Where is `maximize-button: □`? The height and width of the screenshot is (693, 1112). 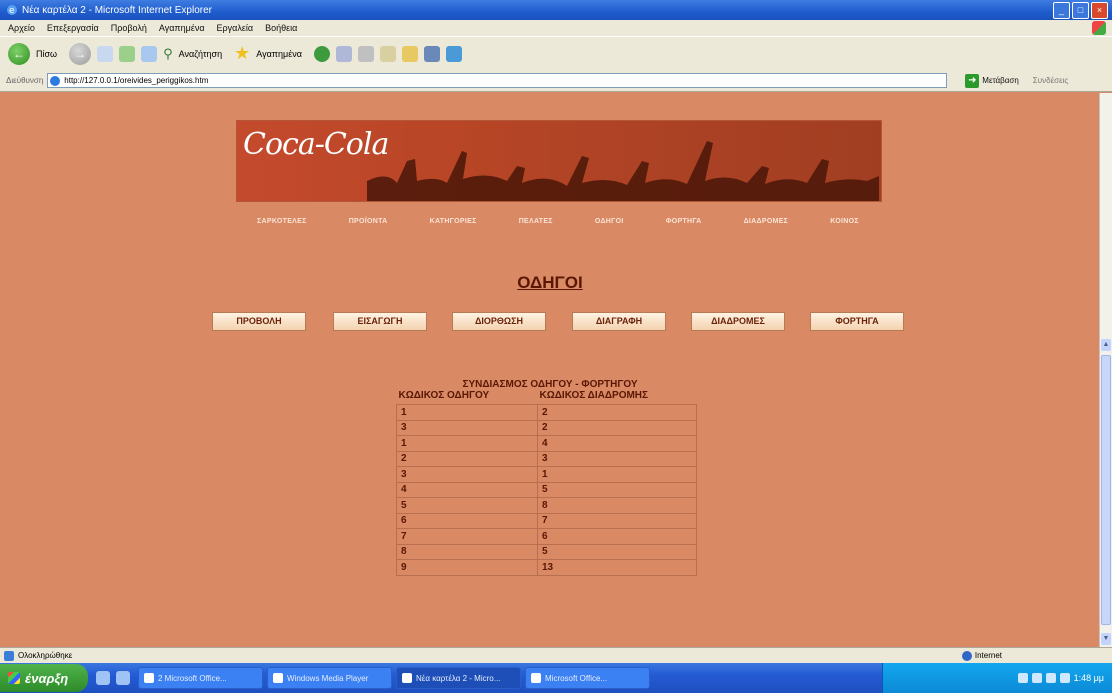 maximize-button: □ is located at coordinates (1080, 10).